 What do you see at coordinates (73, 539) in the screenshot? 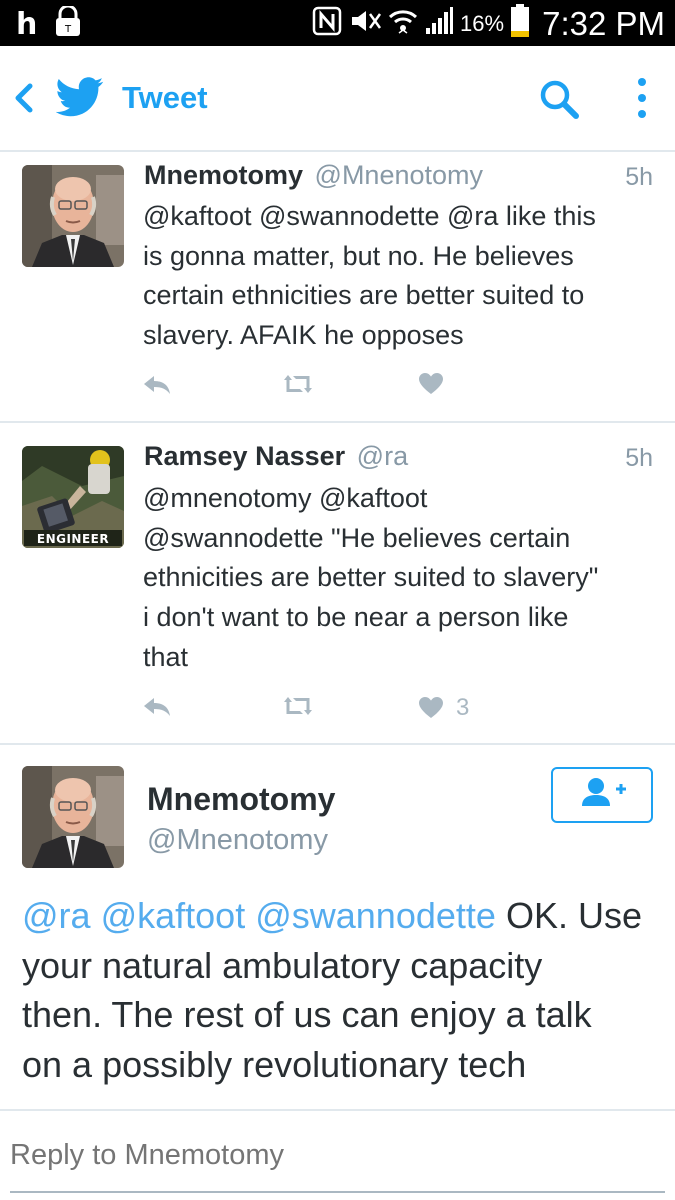
I see `svg-text: ENGINEER` at bounding box center [73, 539].